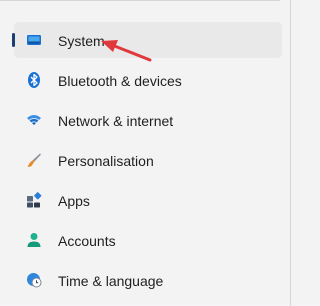 Image resolution: width=320 pixels, height=306 pixels. I want to click on sidebar-item-label: Personalisation, so click(106, 161).